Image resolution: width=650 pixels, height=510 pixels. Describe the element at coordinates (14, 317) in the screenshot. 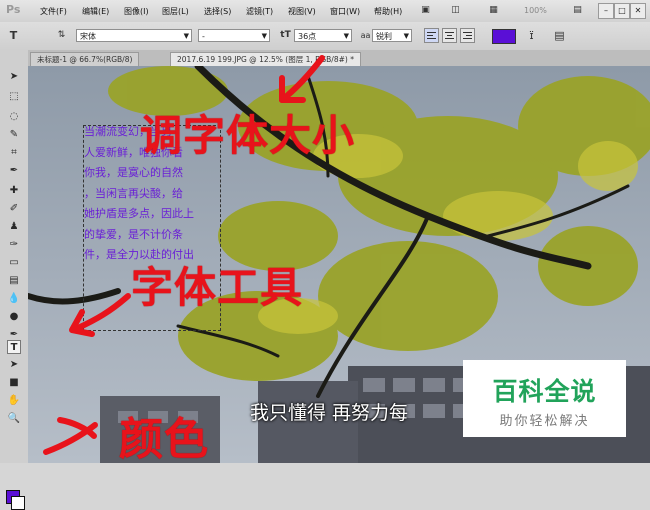

I see `dodge-tool-icon: ●` at that location.